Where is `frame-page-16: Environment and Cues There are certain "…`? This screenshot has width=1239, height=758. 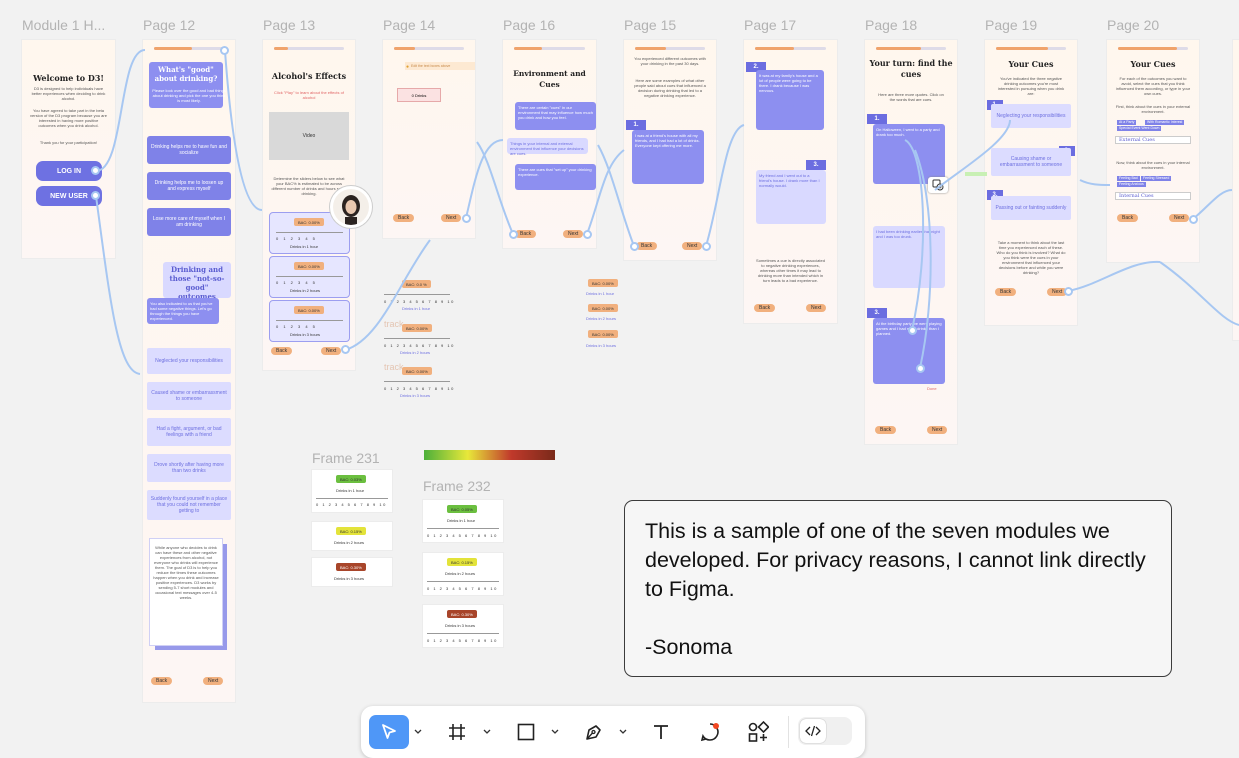 frame-page-16: Environment and Cues There are certain "… is located at coordinates (549, 144).